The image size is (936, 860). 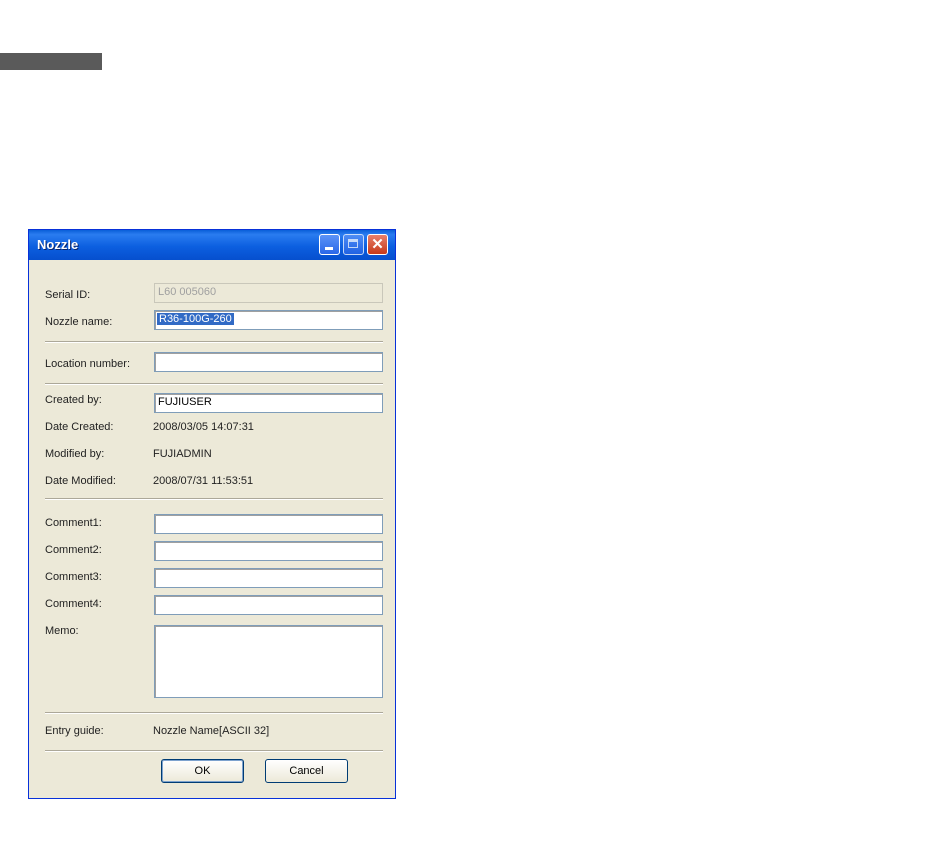 I want to click on cancel-button: Cancel, so click(x=306, y=771).